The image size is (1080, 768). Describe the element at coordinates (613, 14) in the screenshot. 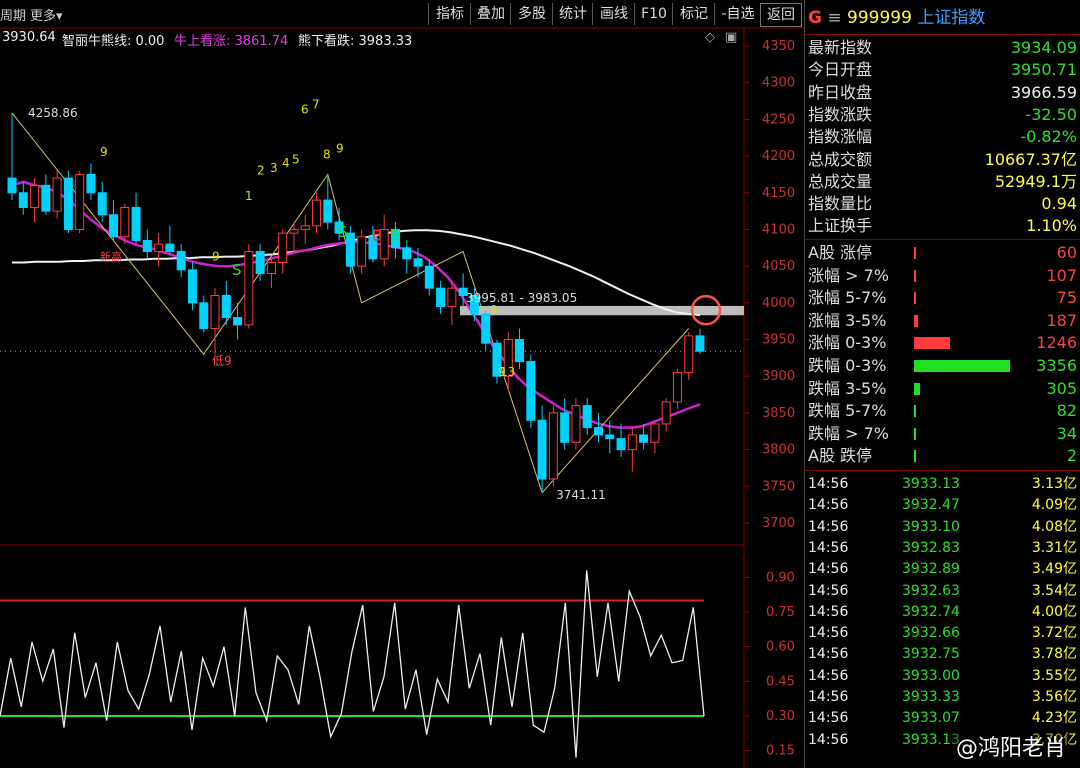

I see `tab-draw-line: 画线` at that location.